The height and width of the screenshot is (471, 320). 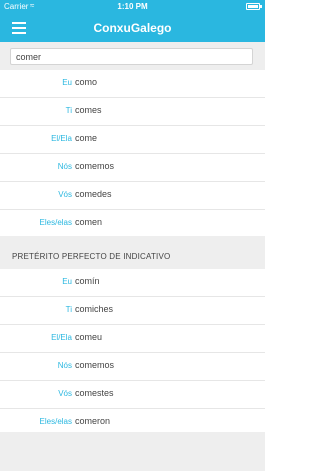 I want to click on conjugation-row: El/Ela come, so click(x=132, y=140).